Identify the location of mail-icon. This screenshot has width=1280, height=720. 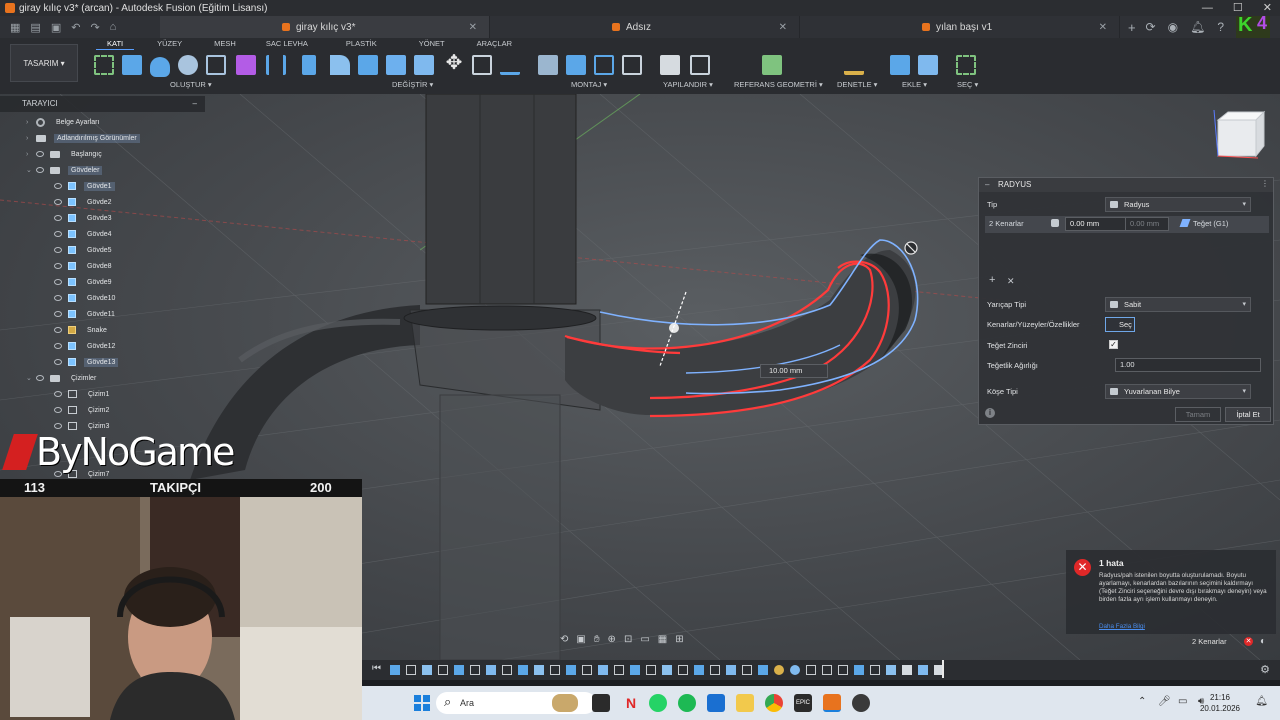
(716, 703).